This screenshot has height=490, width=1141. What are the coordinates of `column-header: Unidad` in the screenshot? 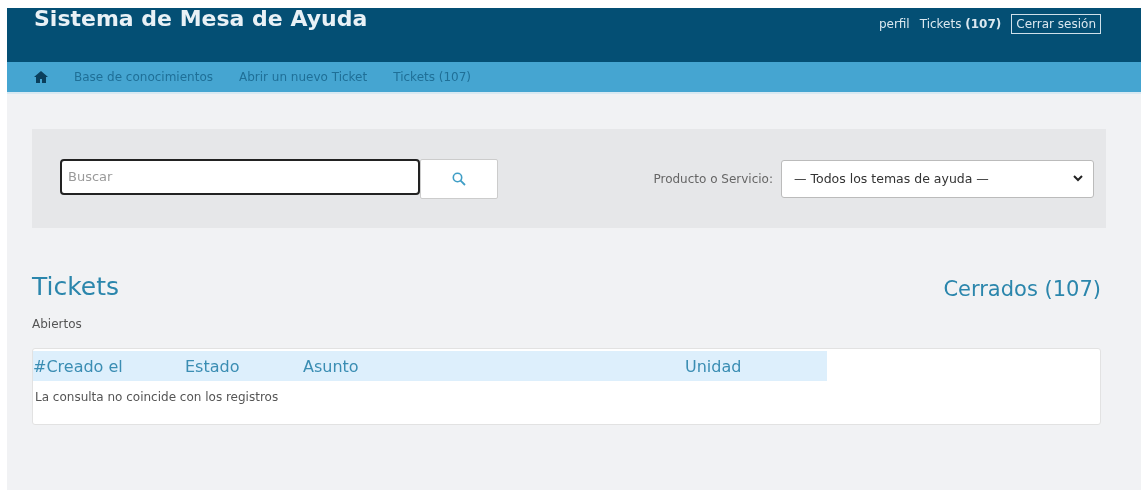 It's located at (713, 366).